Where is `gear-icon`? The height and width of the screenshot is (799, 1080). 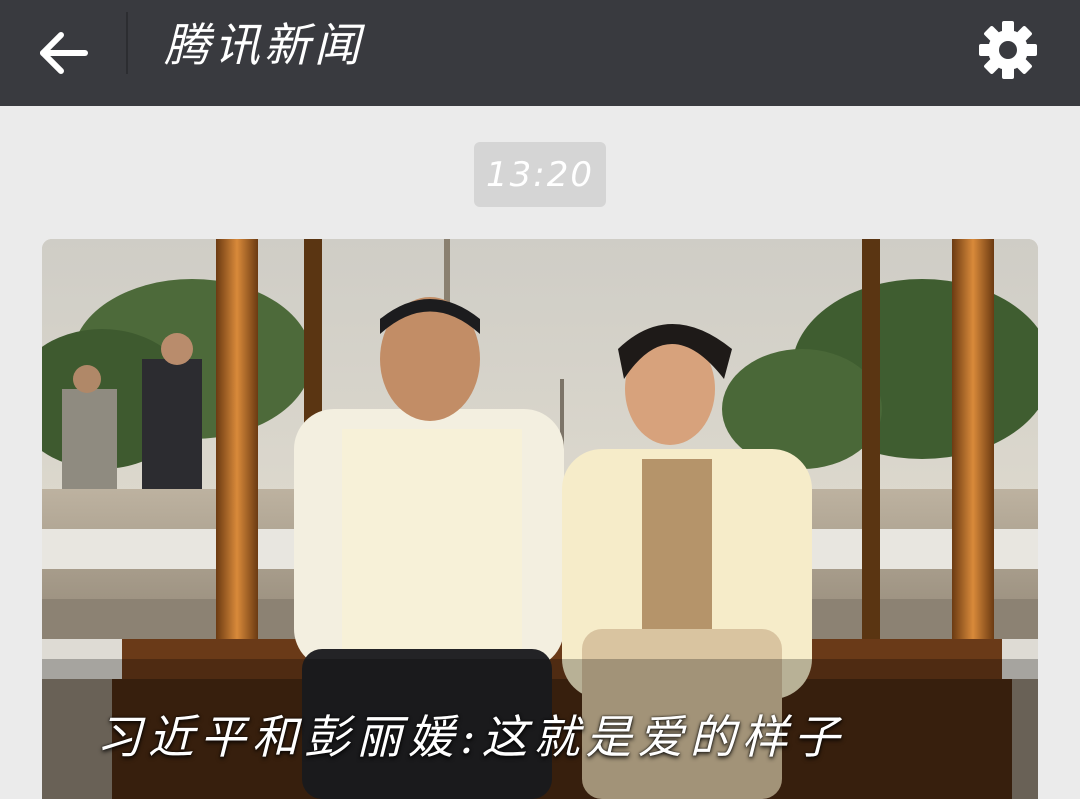 gear-icon is located at coordinates (1008, 50).